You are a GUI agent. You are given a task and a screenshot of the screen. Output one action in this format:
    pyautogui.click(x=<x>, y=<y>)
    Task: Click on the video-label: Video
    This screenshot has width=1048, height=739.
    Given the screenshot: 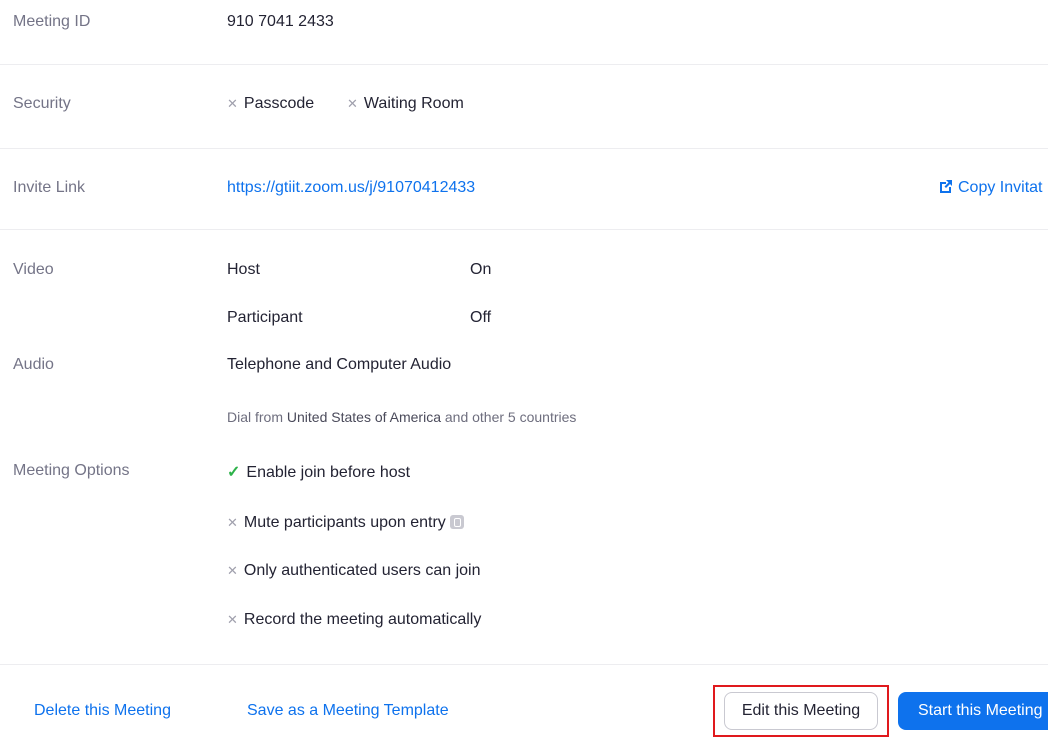 What is the action you would take?
    pyautogui.click(x=33, y=269)
    